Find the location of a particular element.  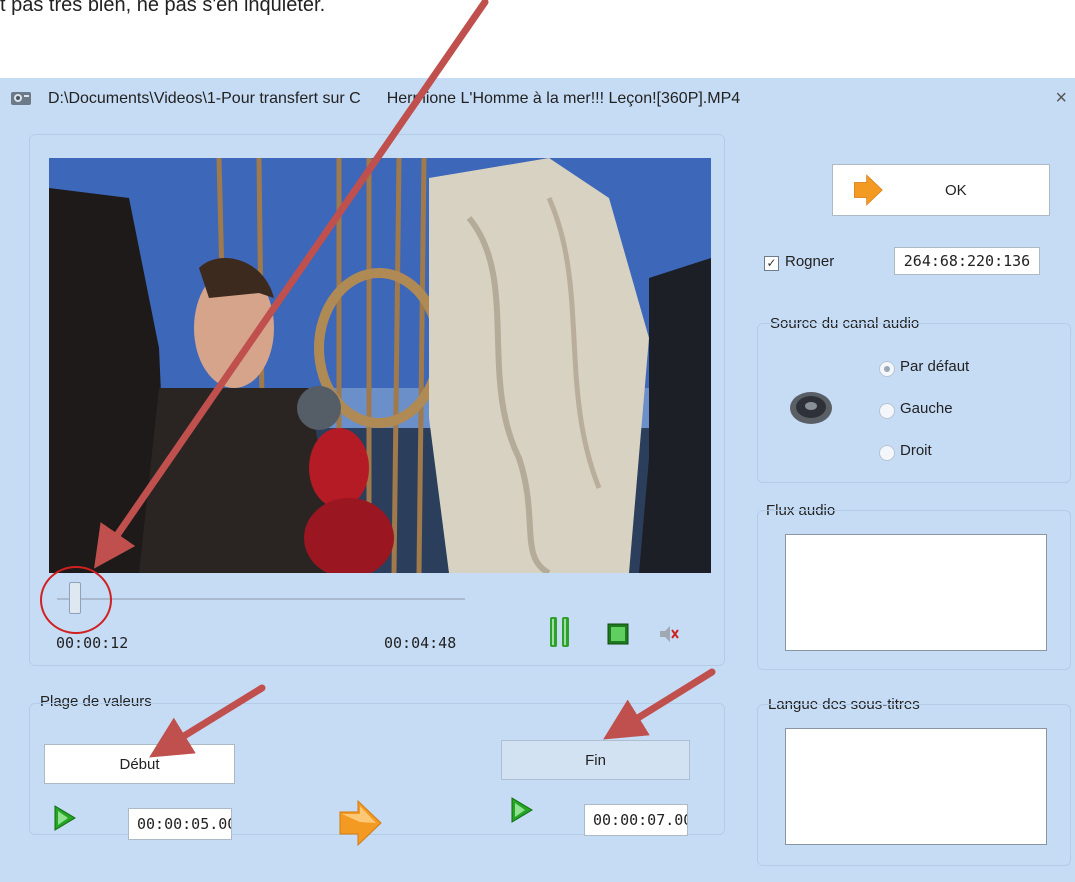

play-end-icon is located at coordinates (522, 810).